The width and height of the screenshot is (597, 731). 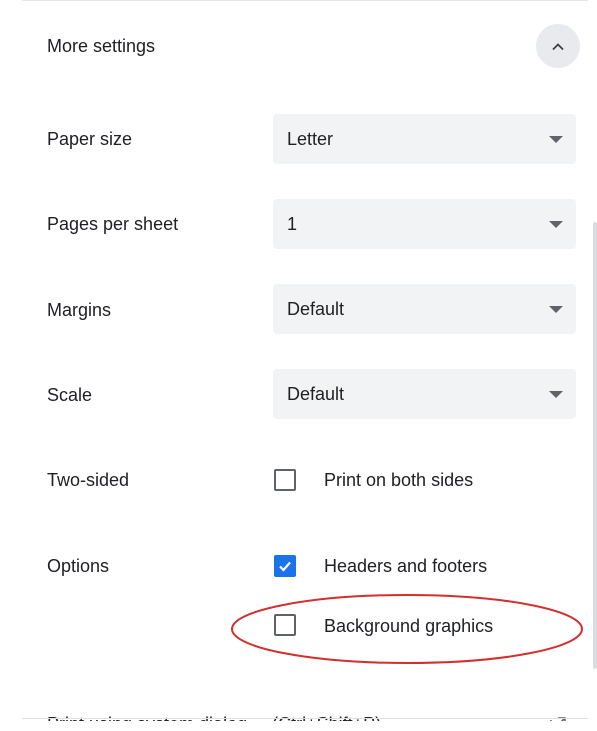 What do you see at coordinates (408, 626) in the screenshot?
I see `background-graphics-label: Background graphics` at bounding box center [408, 626].